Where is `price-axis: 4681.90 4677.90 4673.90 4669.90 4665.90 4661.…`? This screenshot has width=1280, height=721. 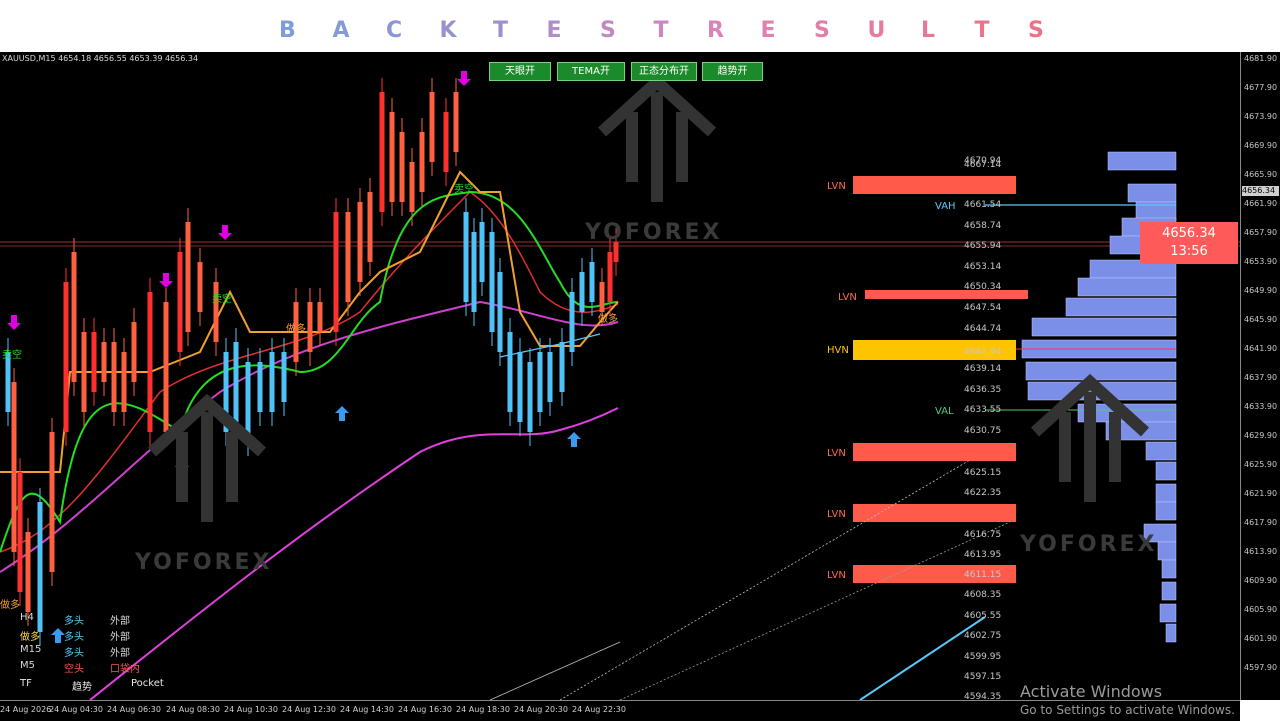 price-axis: 4681.90 4677.90 4673.90 4669.90 4665.90 4661.… is located at coordinates (1260, 376).